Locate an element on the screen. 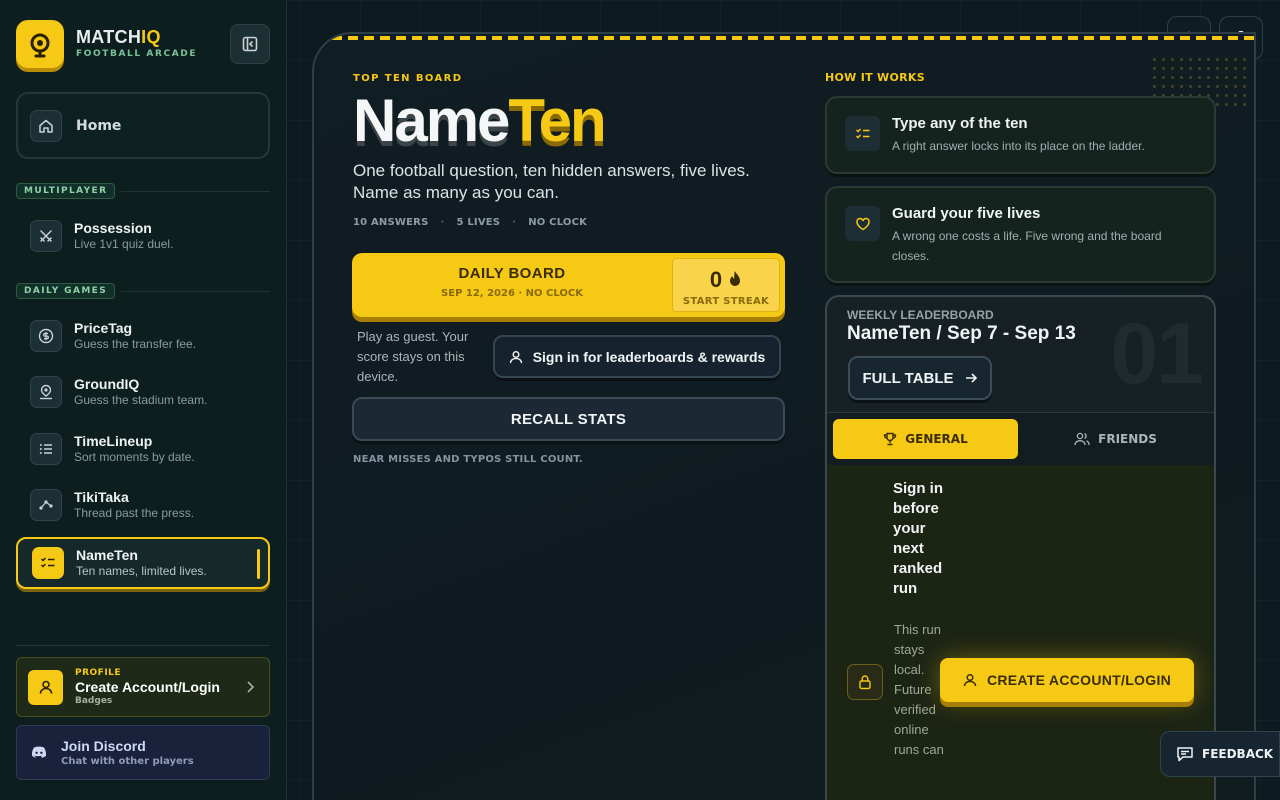 Image resolution: width=1280 pixels, height=800 pixels. feedback-icon is located at coordinates (1185, 754).